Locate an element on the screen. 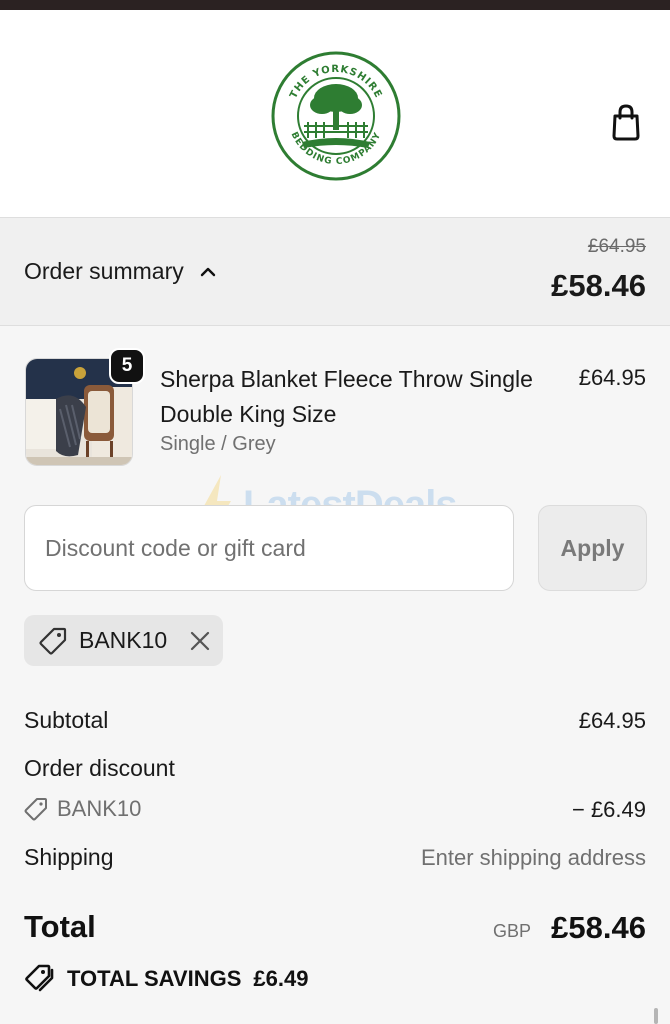 The image size is (670, 1024). product-price: £64.95 is located at coordinates (612, 377).